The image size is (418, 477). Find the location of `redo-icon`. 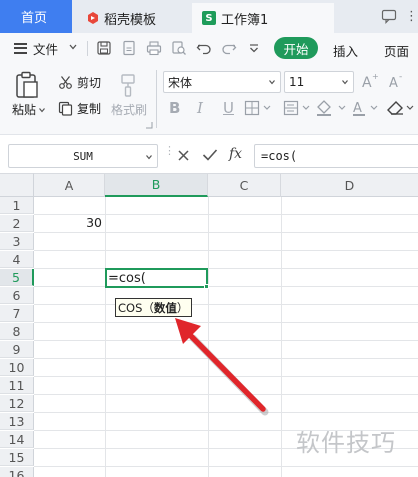

redo-icon is located at coordinates (229, 48).